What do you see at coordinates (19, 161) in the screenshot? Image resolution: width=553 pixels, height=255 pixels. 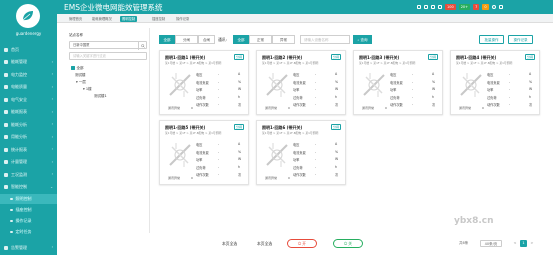 I see `sidebar-item-label: 计量管理` at bounding box center [19, 161].